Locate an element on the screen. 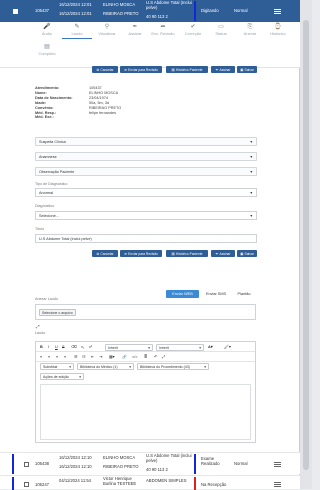  underline-button: U is located at coordinates (56, 347).